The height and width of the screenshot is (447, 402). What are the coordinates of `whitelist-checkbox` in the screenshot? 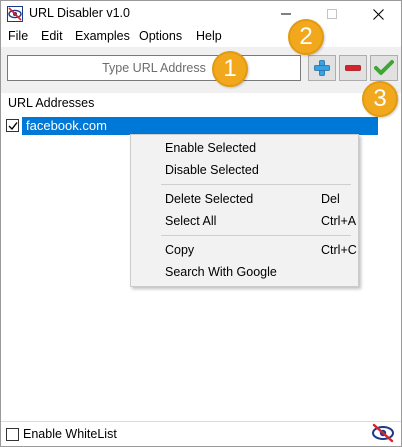 It's located at (12, 434).